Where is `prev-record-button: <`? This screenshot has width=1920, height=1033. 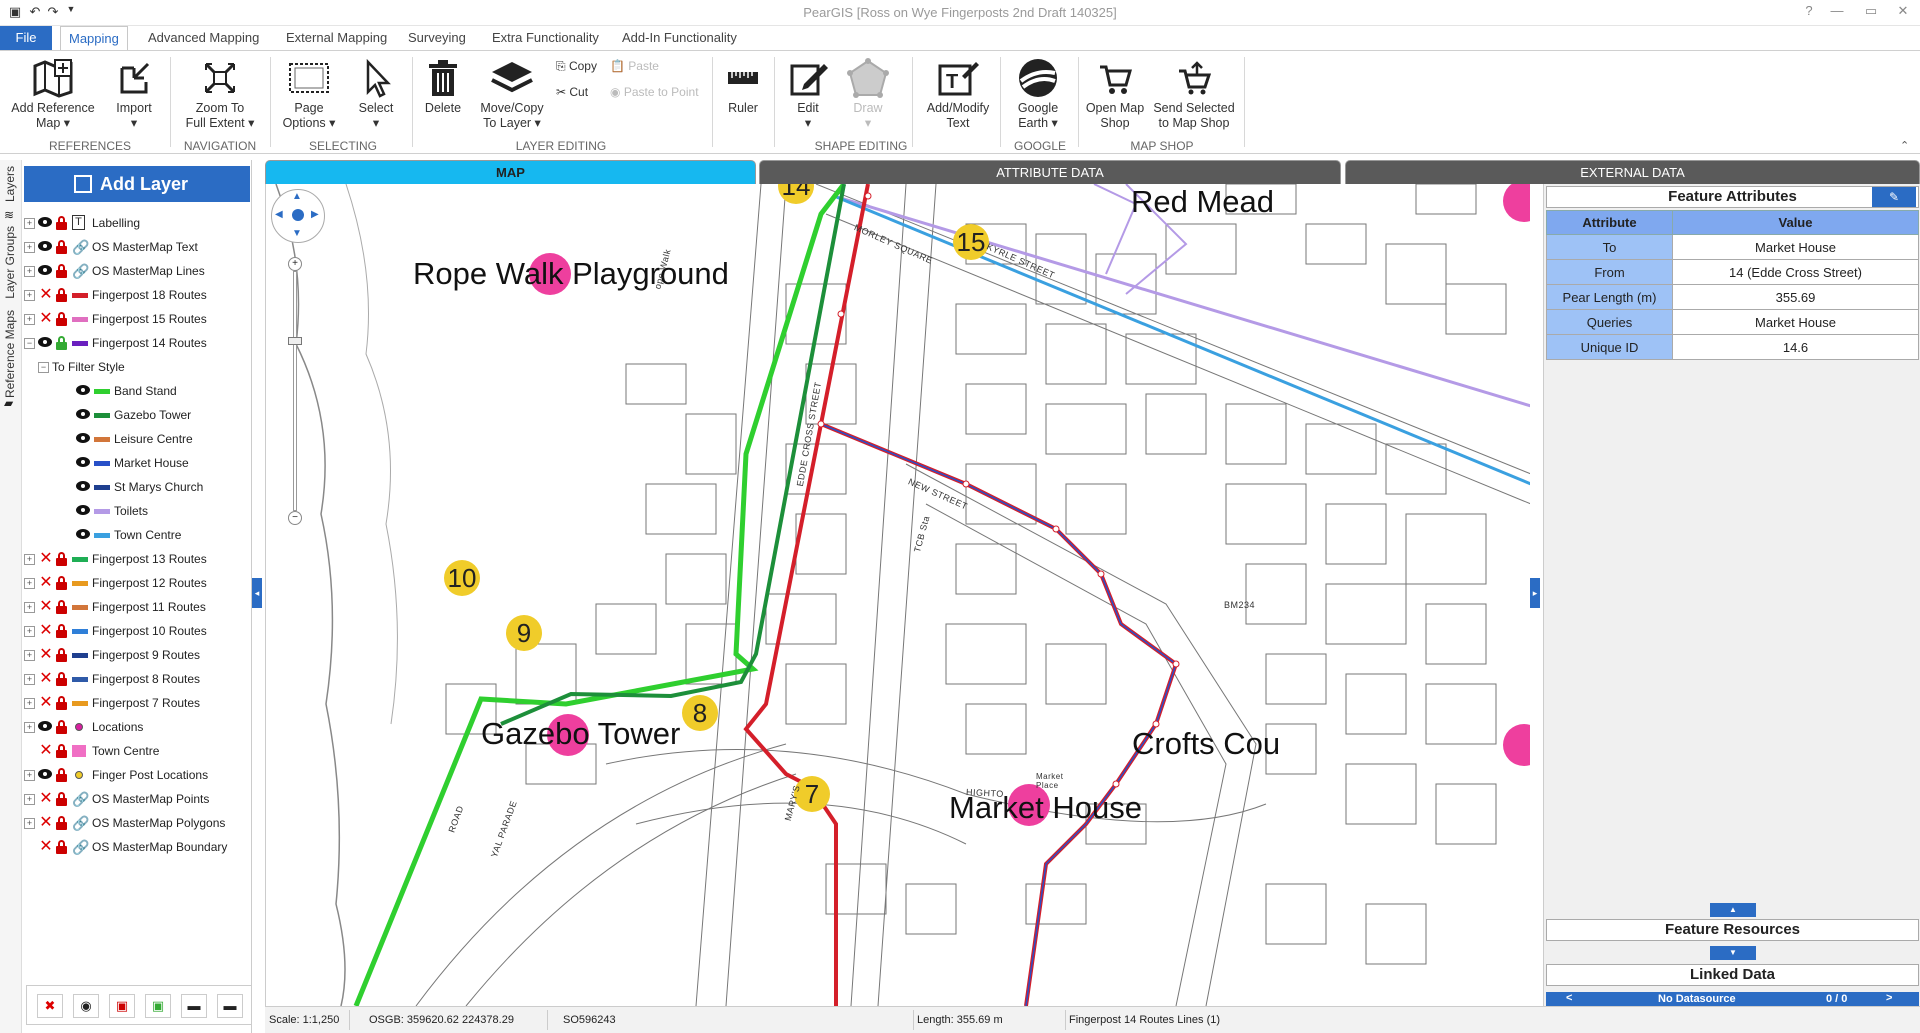
prev-record-button: < is located at coordinates (1569, 998).